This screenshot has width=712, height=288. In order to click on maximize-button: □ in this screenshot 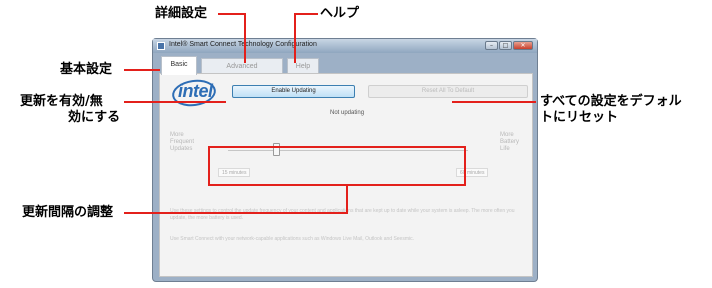, I will do `click(505, 45)`.